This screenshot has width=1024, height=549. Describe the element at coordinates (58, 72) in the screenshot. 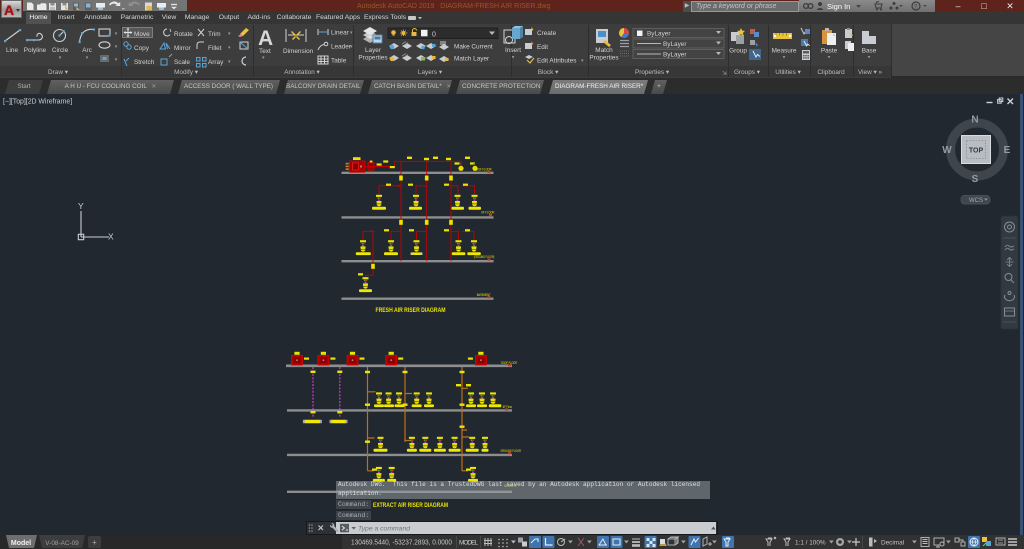

I see `svg-text: Draw ▾` at that location.